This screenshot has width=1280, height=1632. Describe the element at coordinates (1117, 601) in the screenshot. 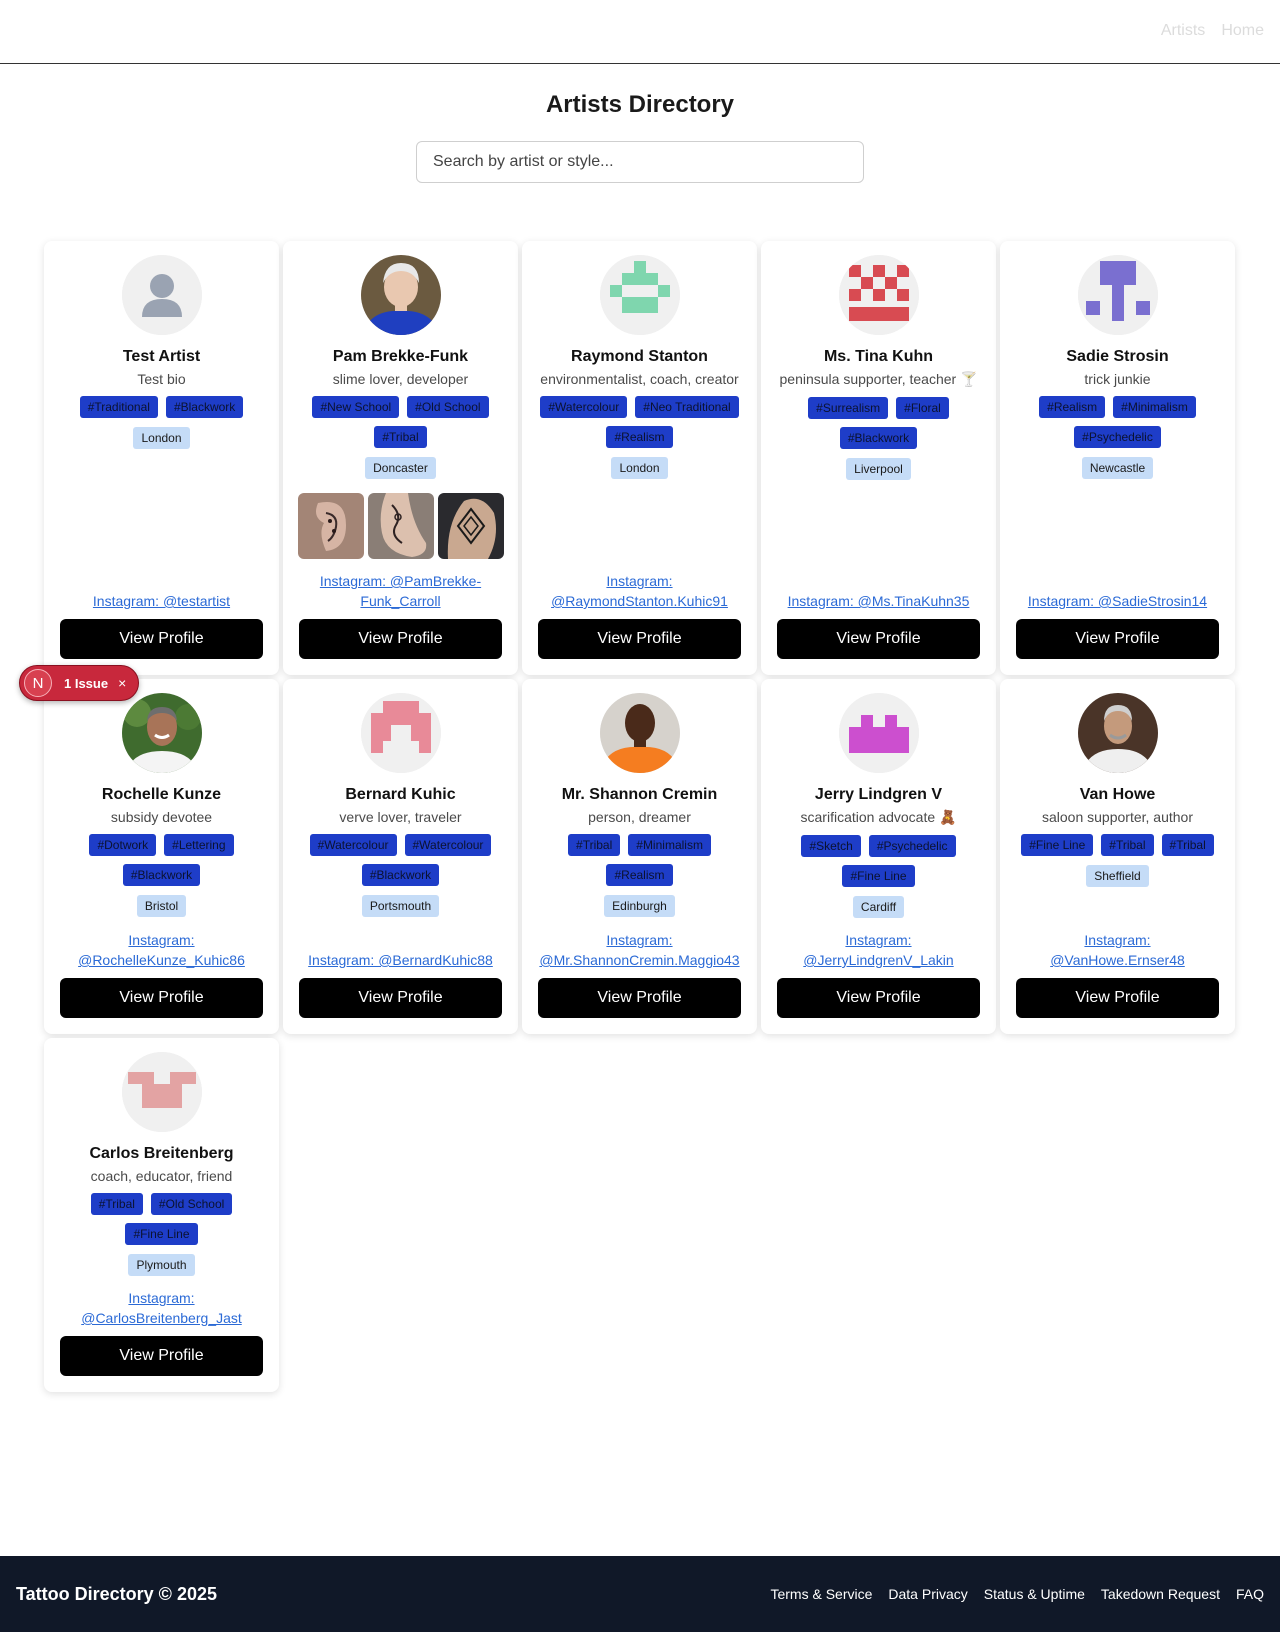

I see `instagram-link: Instagram: @SadieStrosin14` at that location.